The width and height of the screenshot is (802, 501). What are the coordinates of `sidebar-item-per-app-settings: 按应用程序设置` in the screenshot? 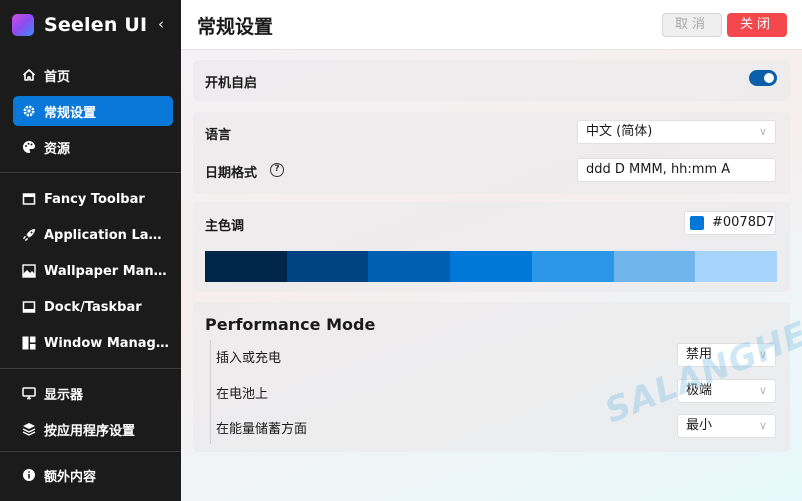 It's located at (93, 429).